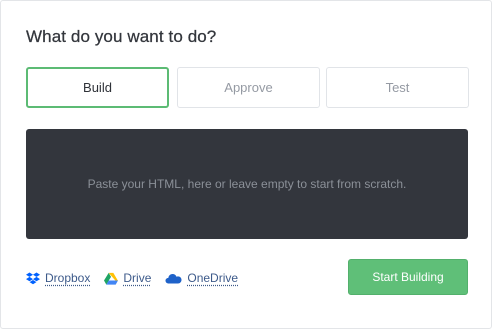 Image resolution: width=492 pixels, height=329 pixels. What do you see at coordinates (213, 278) in the screenshot?
I see `onedrive-label: OneDrive` at bounding box center [213, 278].